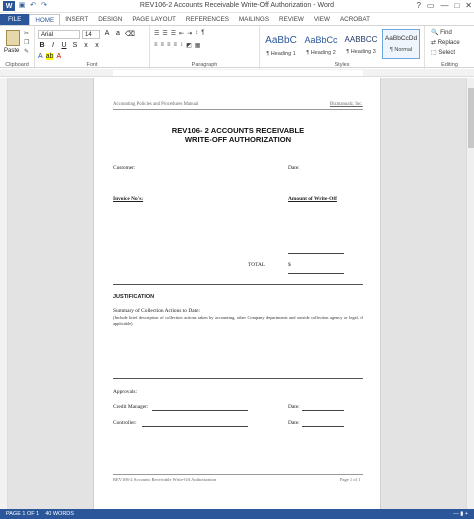  Describe the element at coordinates (316, 273) in the screenshot. I see `total-line` at that location.